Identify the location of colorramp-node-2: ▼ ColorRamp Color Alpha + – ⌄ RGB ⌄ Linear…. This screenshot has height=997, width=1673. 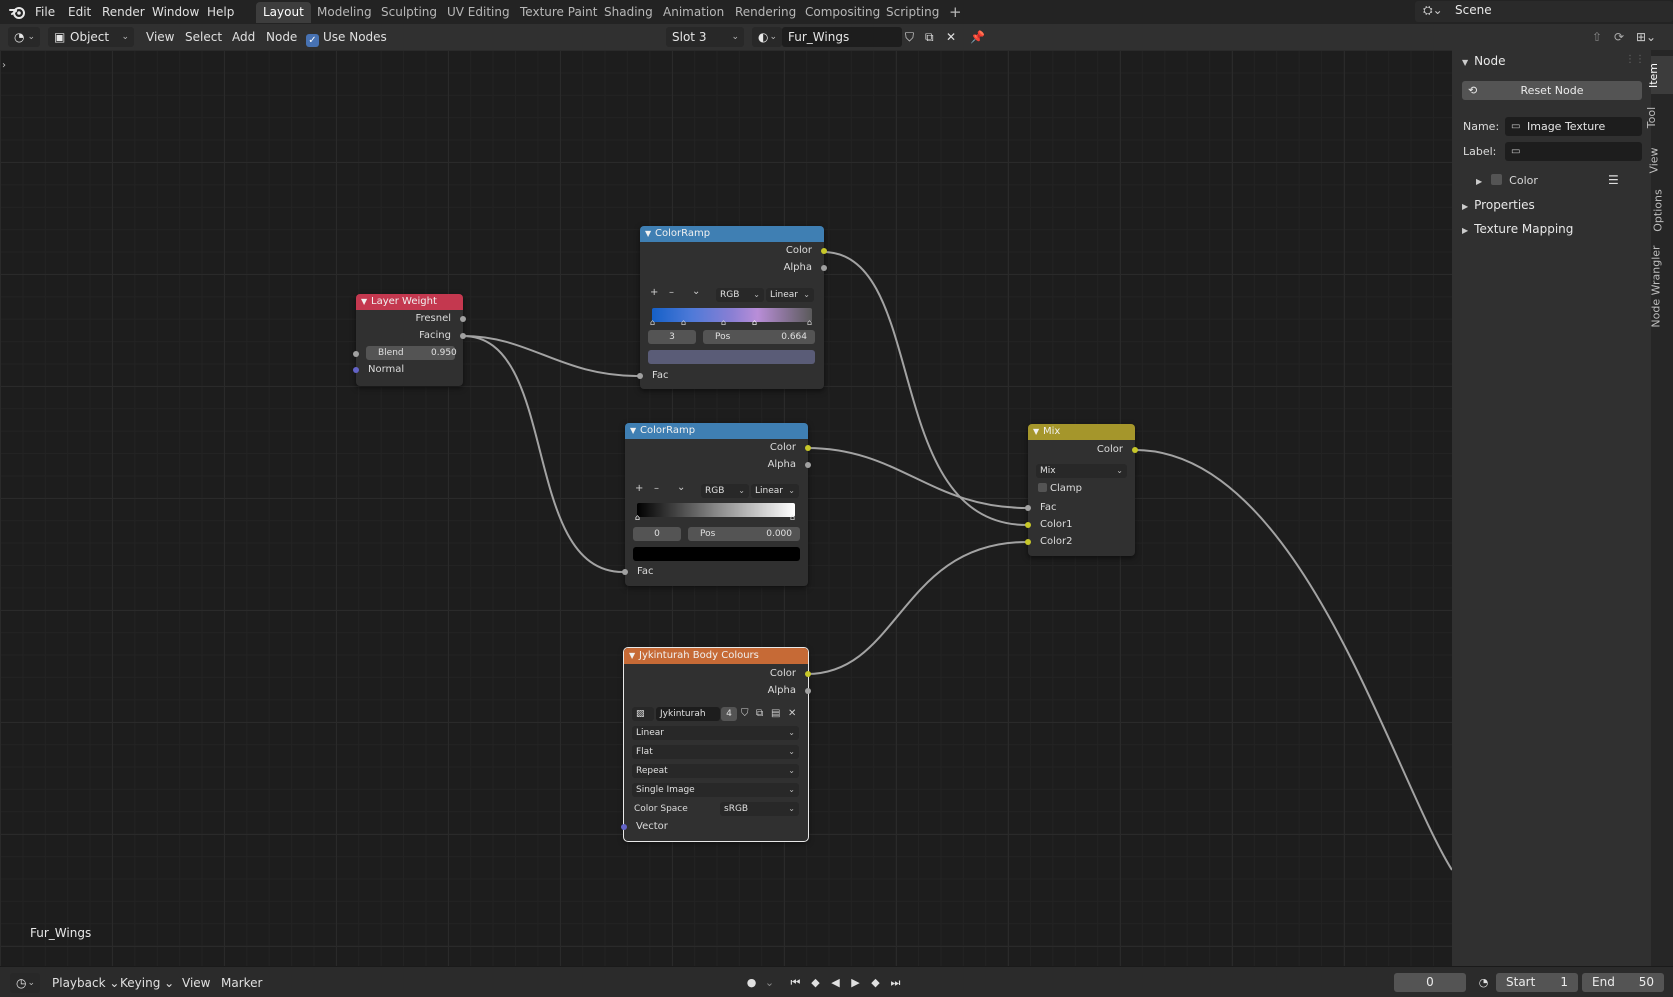
(716, 504).